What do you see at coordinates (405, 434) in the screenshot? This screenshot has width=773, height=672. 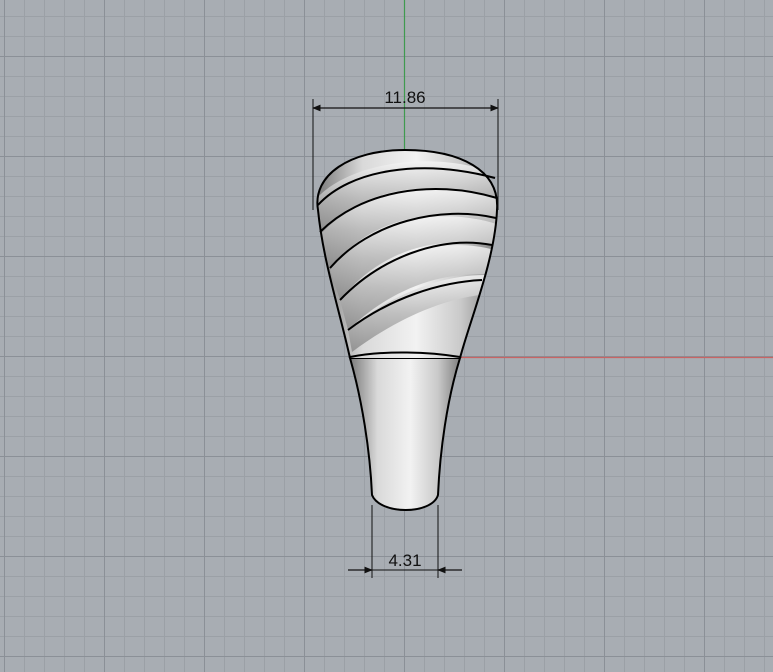 I see `ring-shank-body` at bounding box center [405, 434].